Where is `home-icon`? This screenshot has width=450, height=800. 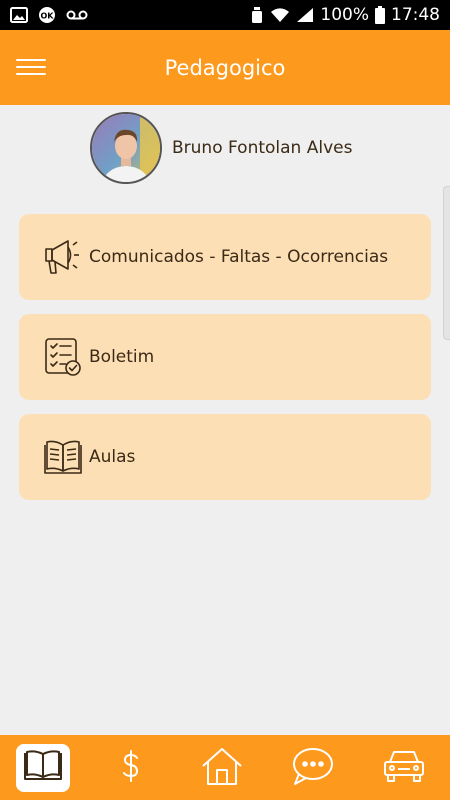
home-icon is located at coordinates (222, 768).